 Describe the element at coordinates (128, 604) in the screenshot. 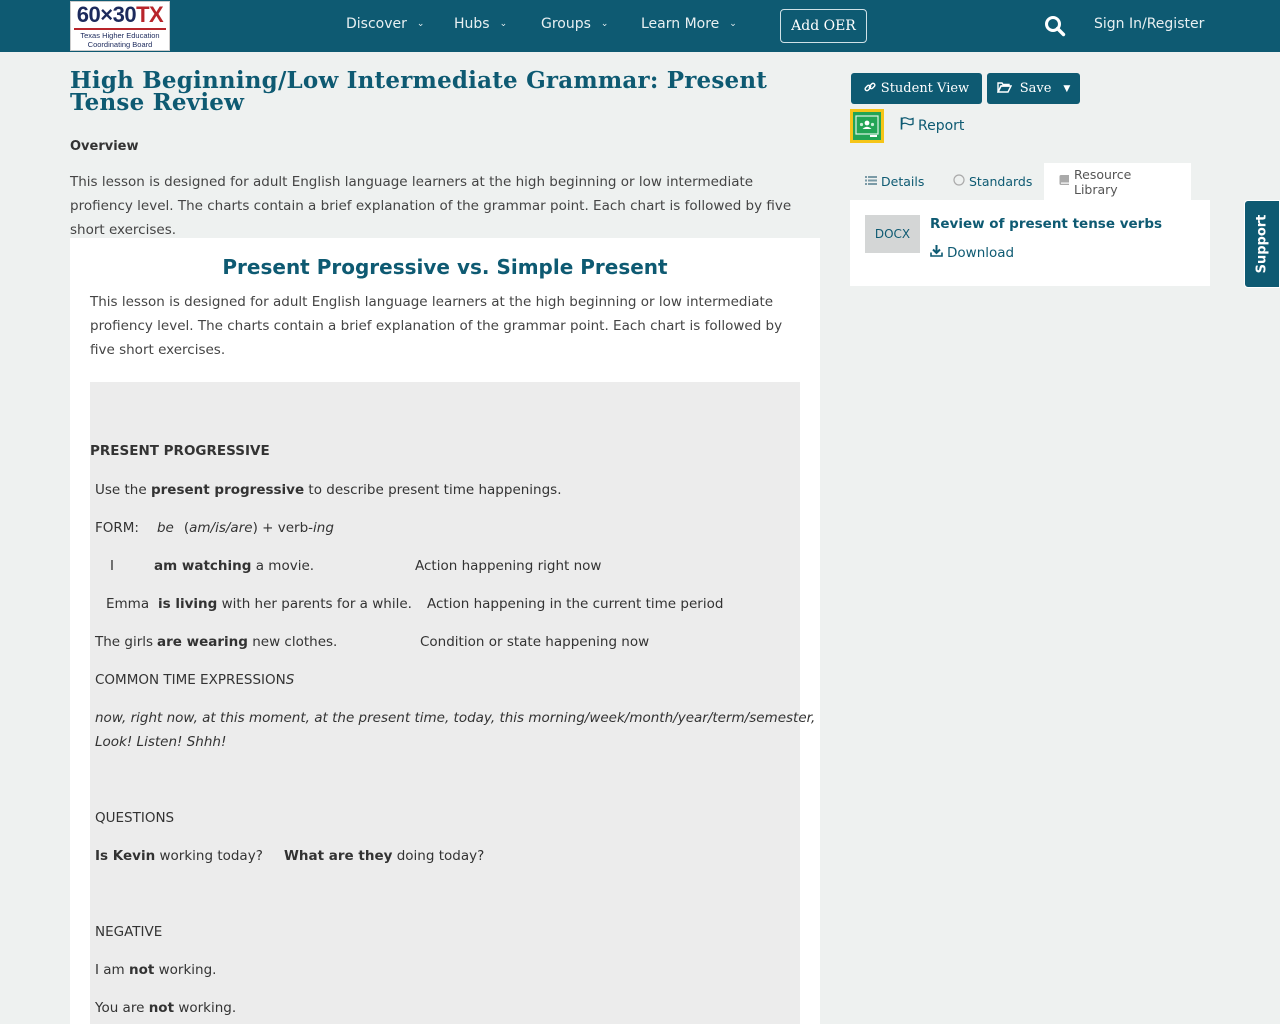

I see `example-subject: Emma` at that location.